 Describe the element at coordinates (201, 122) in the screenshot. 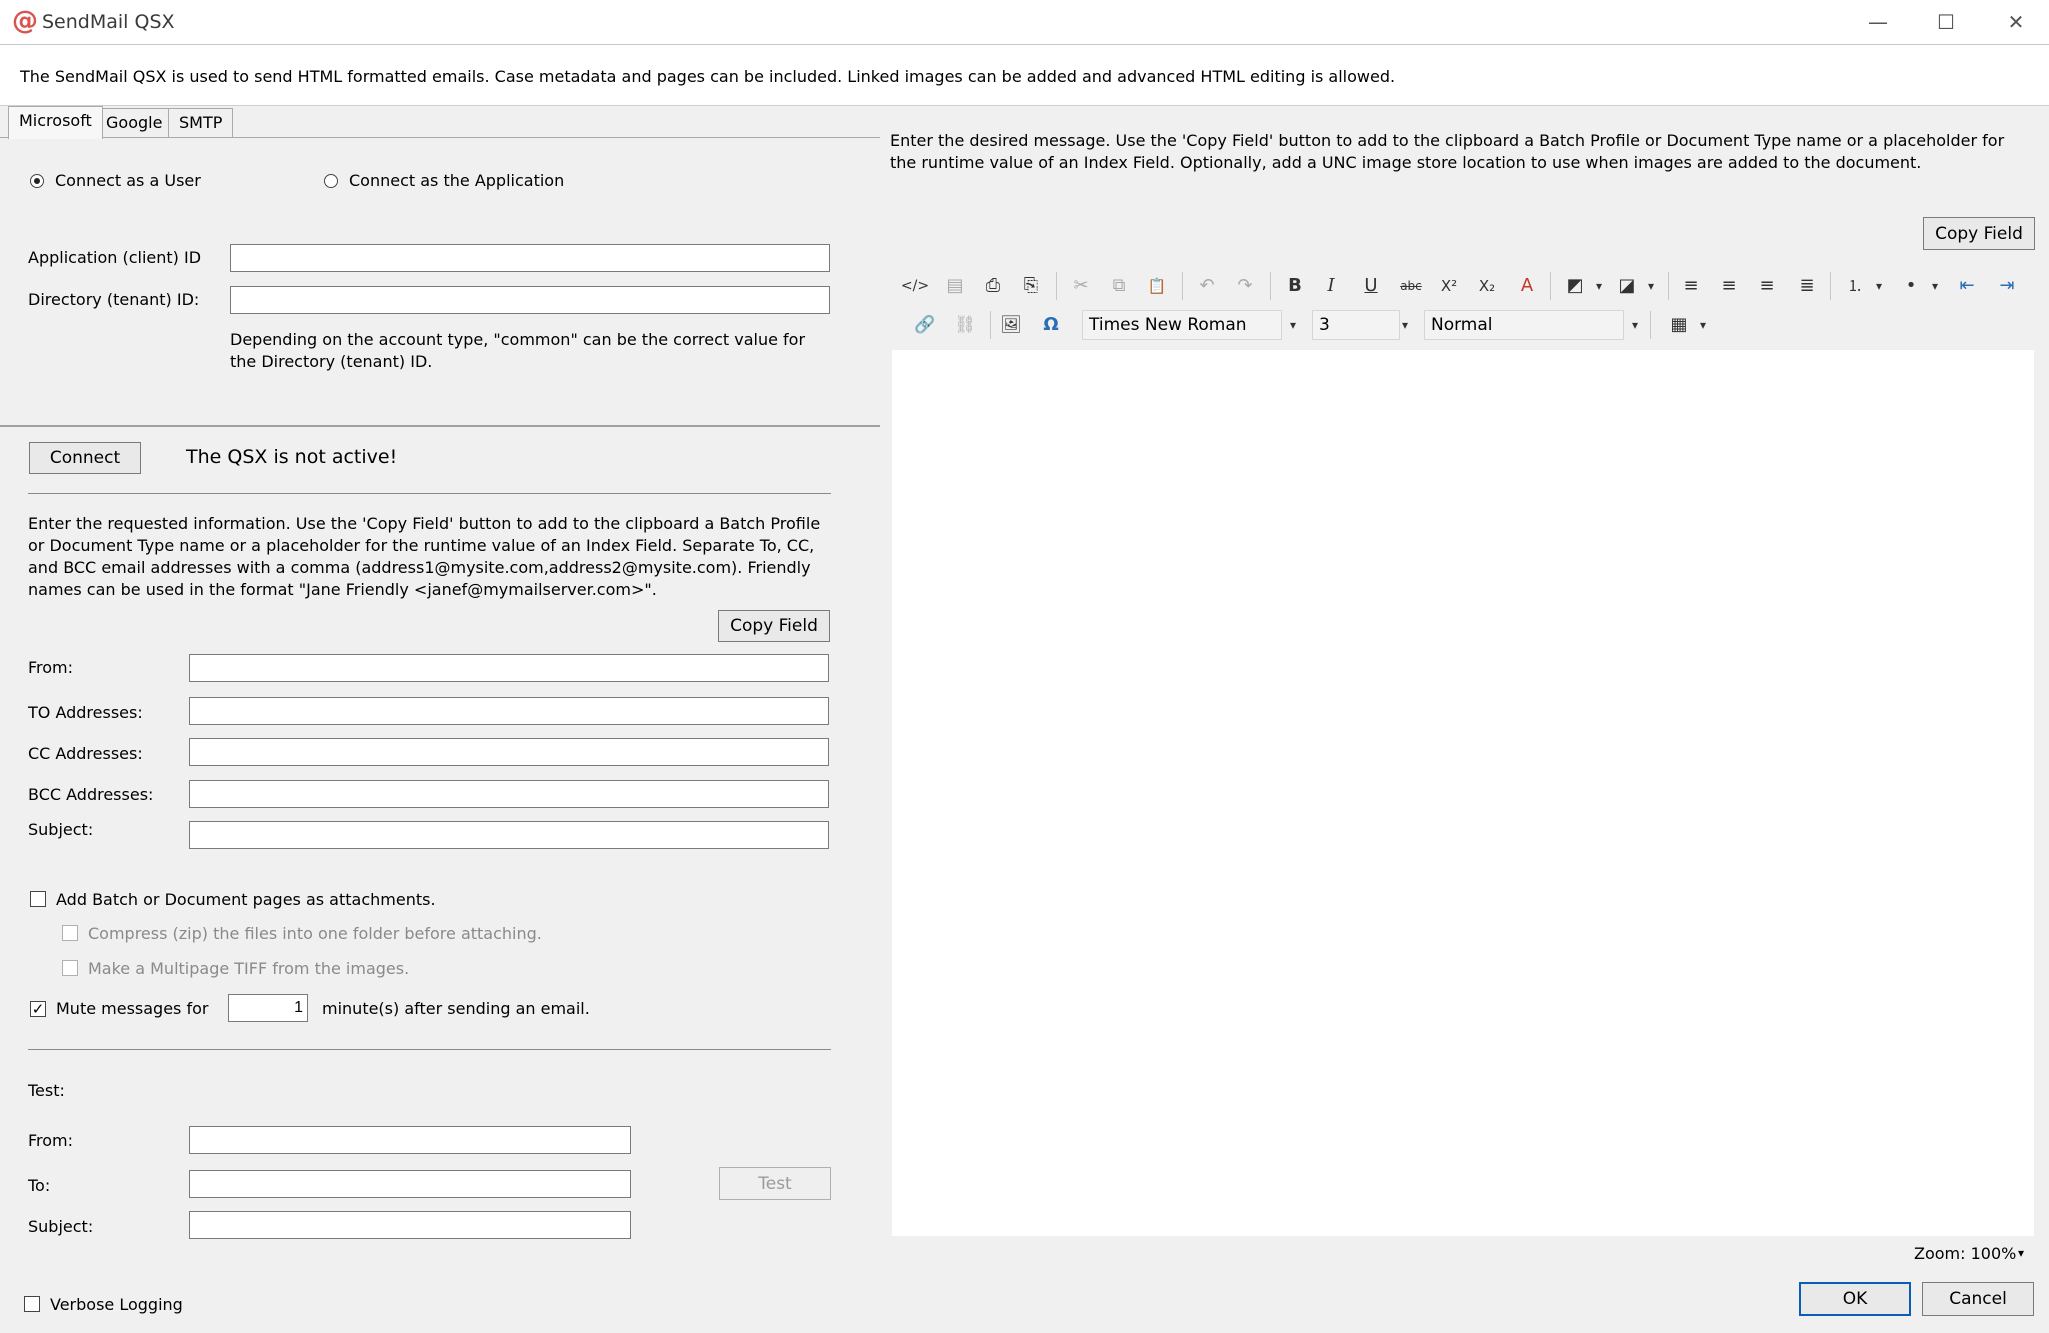

I see `tab-smtp: SMTP` at that location.